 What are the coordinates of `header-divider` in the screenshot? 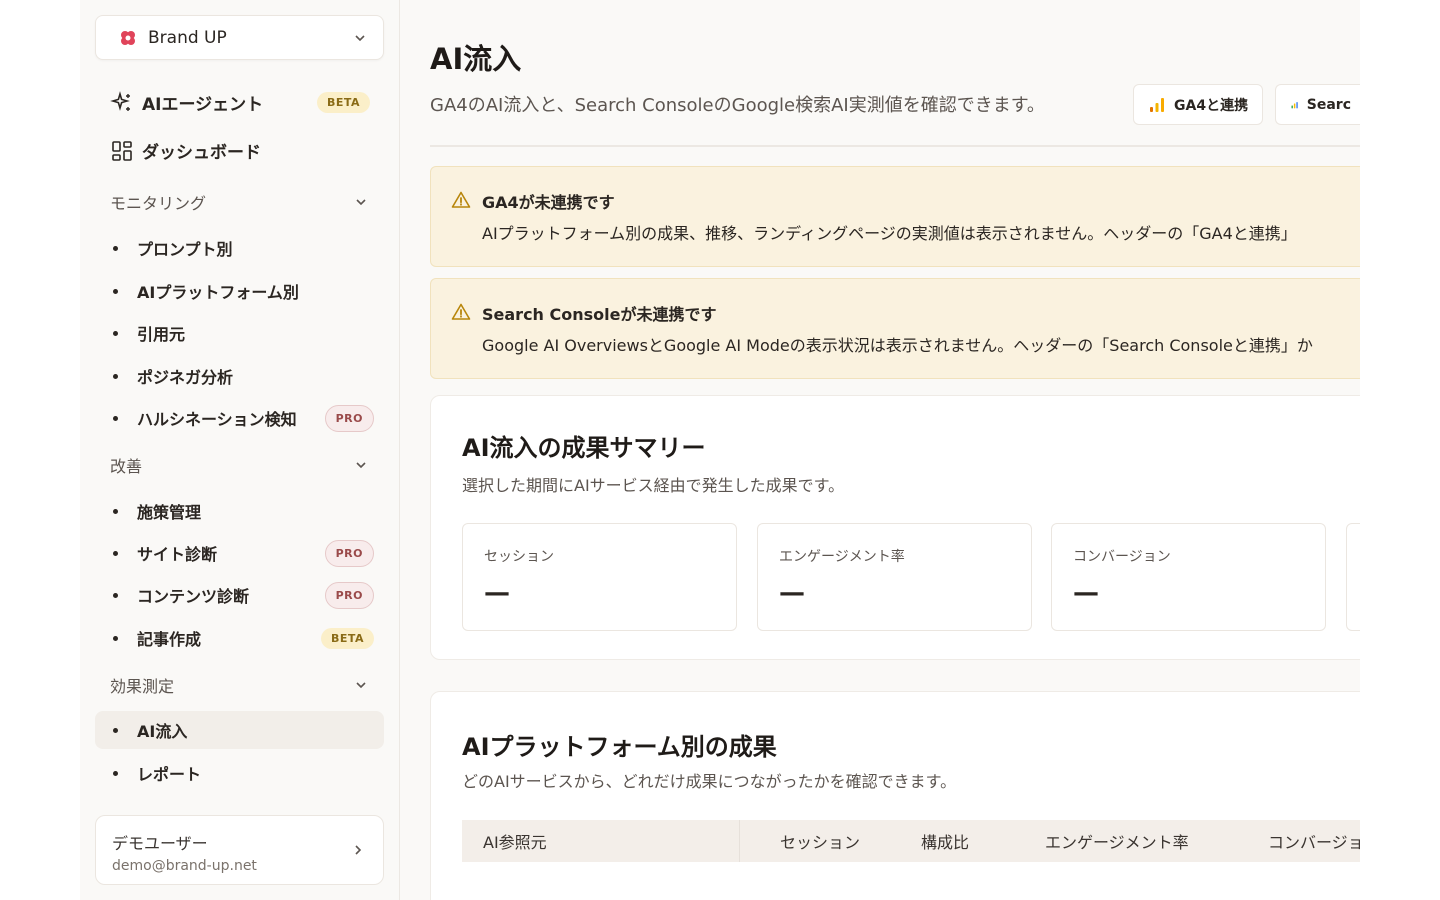 It's located at (895, 146).